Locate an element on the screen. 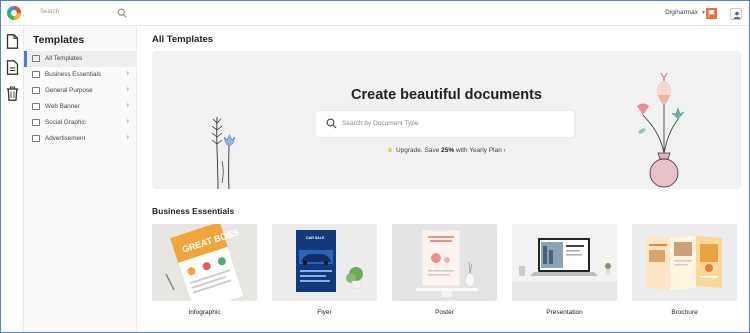  layout-icon is located at coordinates (36, 90).